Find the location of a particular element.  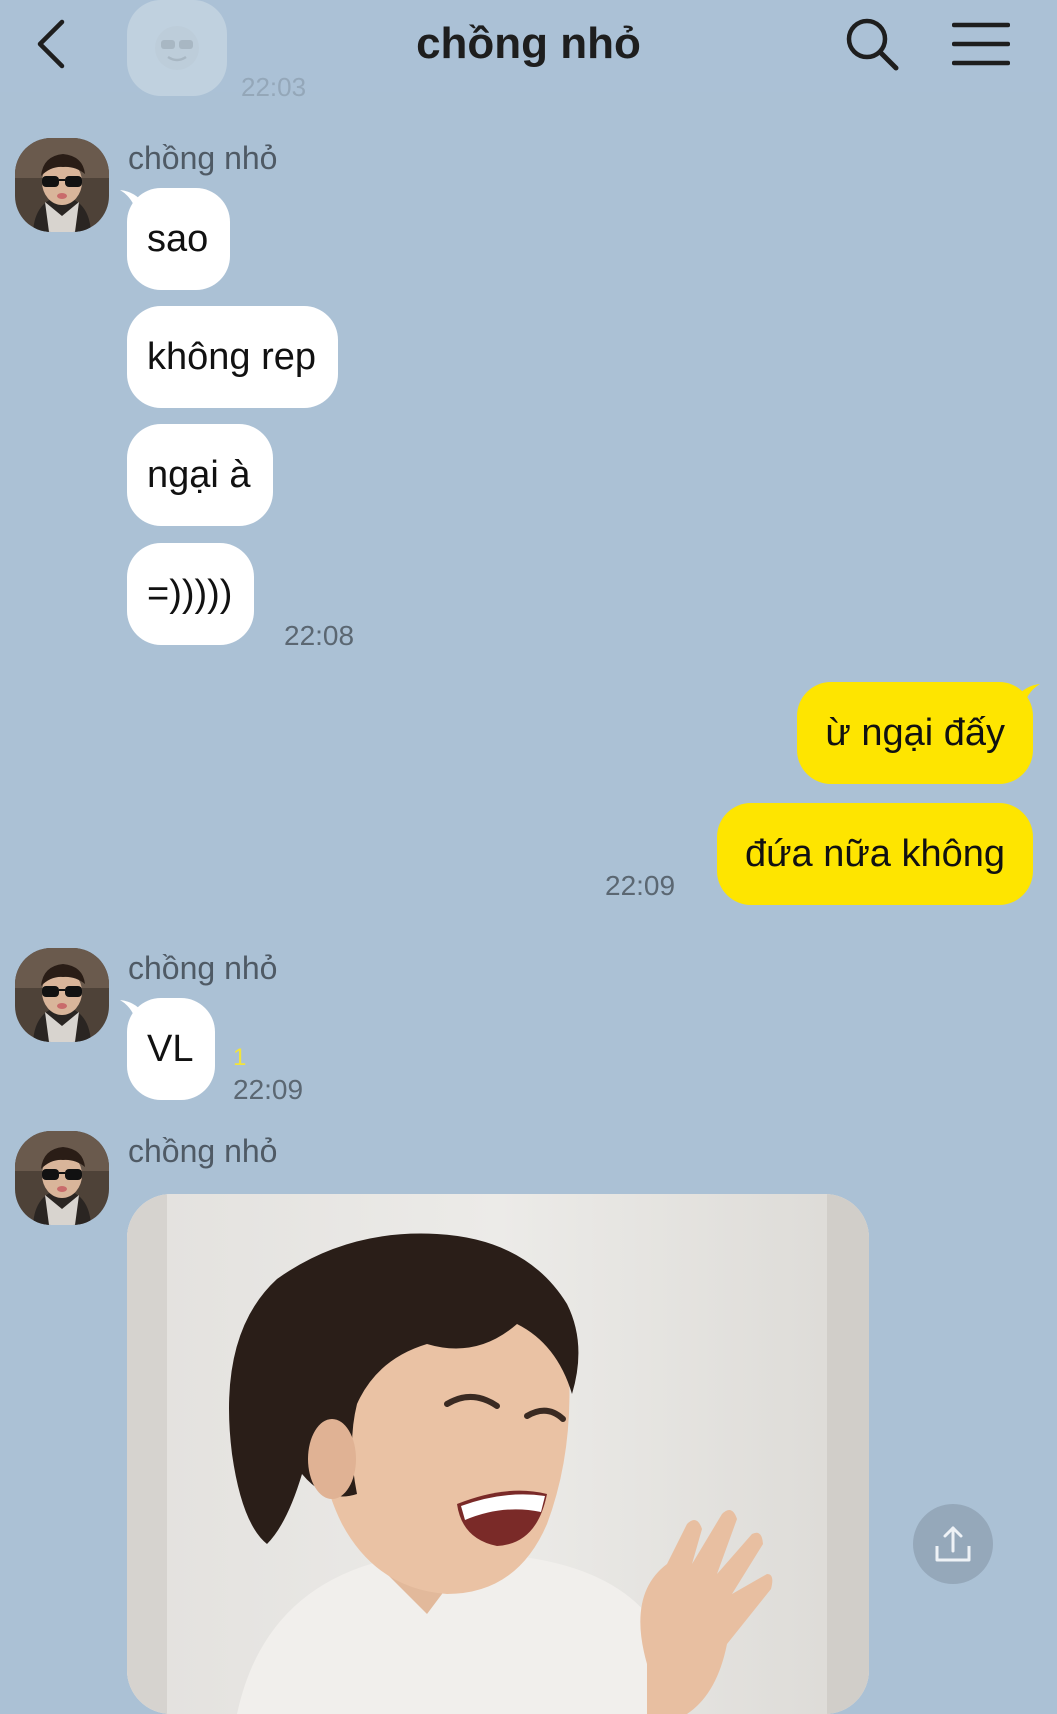

chevron-left-icon is located at coordinates (51, 44).